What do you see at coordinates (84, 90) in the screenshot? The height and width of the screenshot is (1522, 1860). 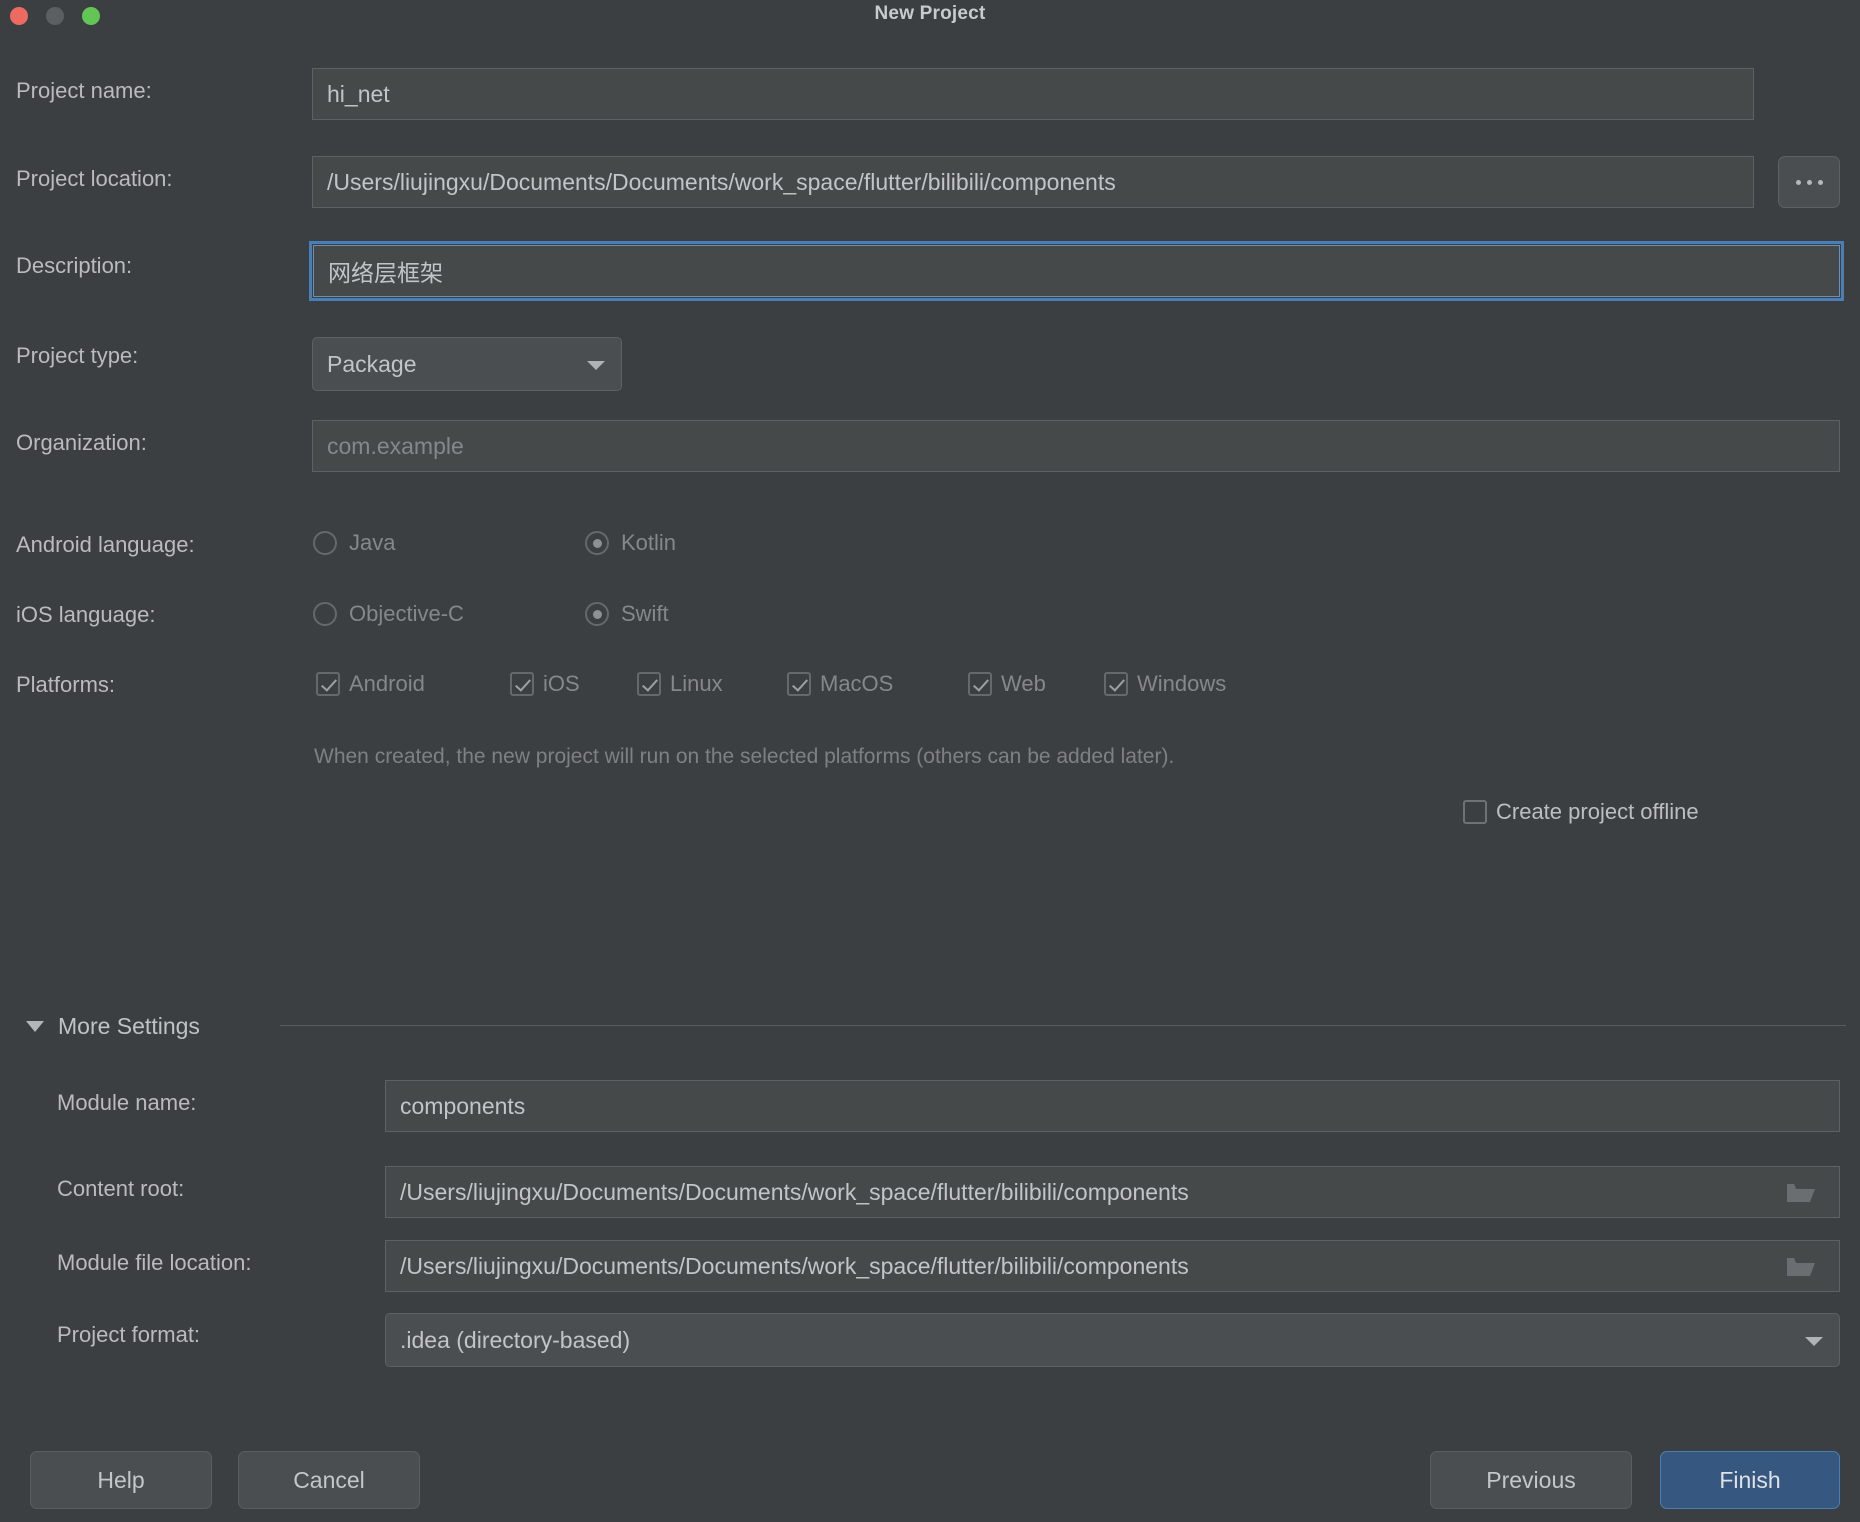 I see `project-name-label: Project name:` at bounding box center [84, 90].